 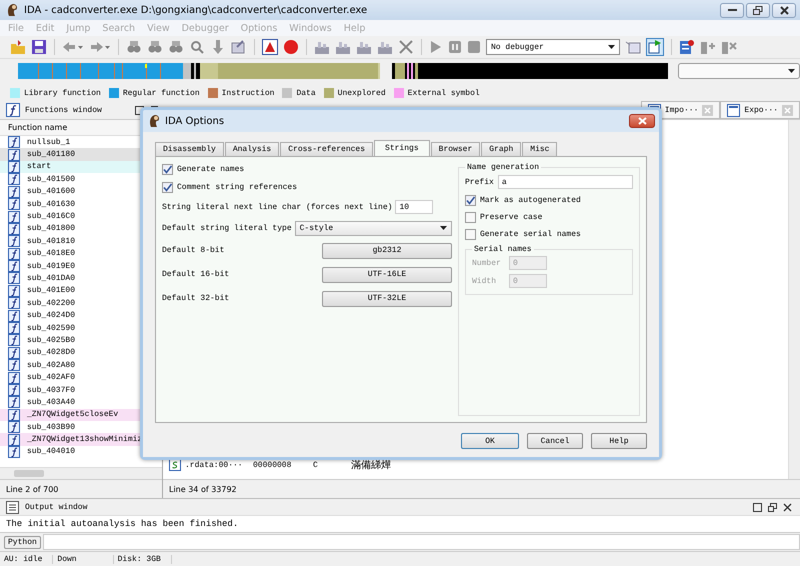 What do you see at coordinates (772, 507) in the screenshot?
I see `restore-icon` at bounding box center [772, 507].